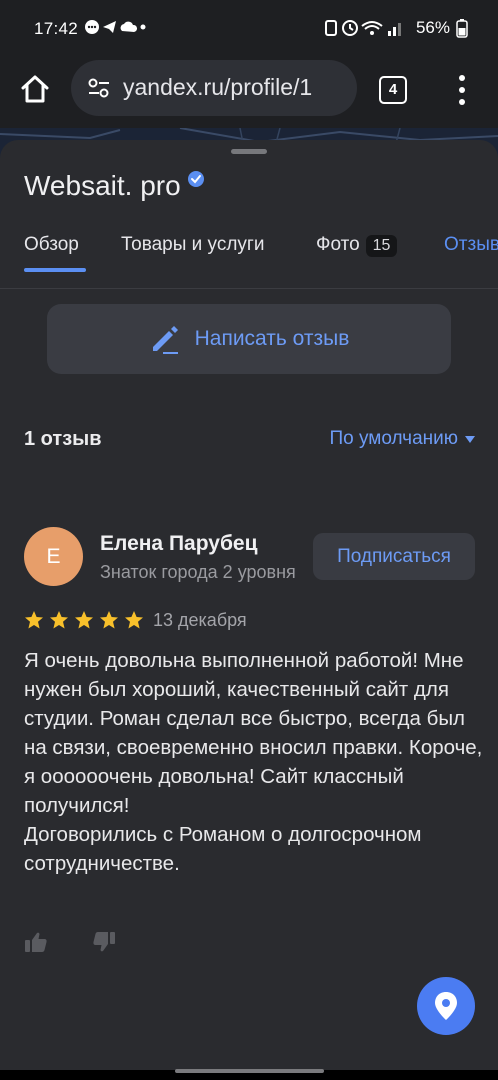  What do you see at coordinates (249, 151) in the screenshot?
I see `sheet-grabber` at bounding box center [249, 151].